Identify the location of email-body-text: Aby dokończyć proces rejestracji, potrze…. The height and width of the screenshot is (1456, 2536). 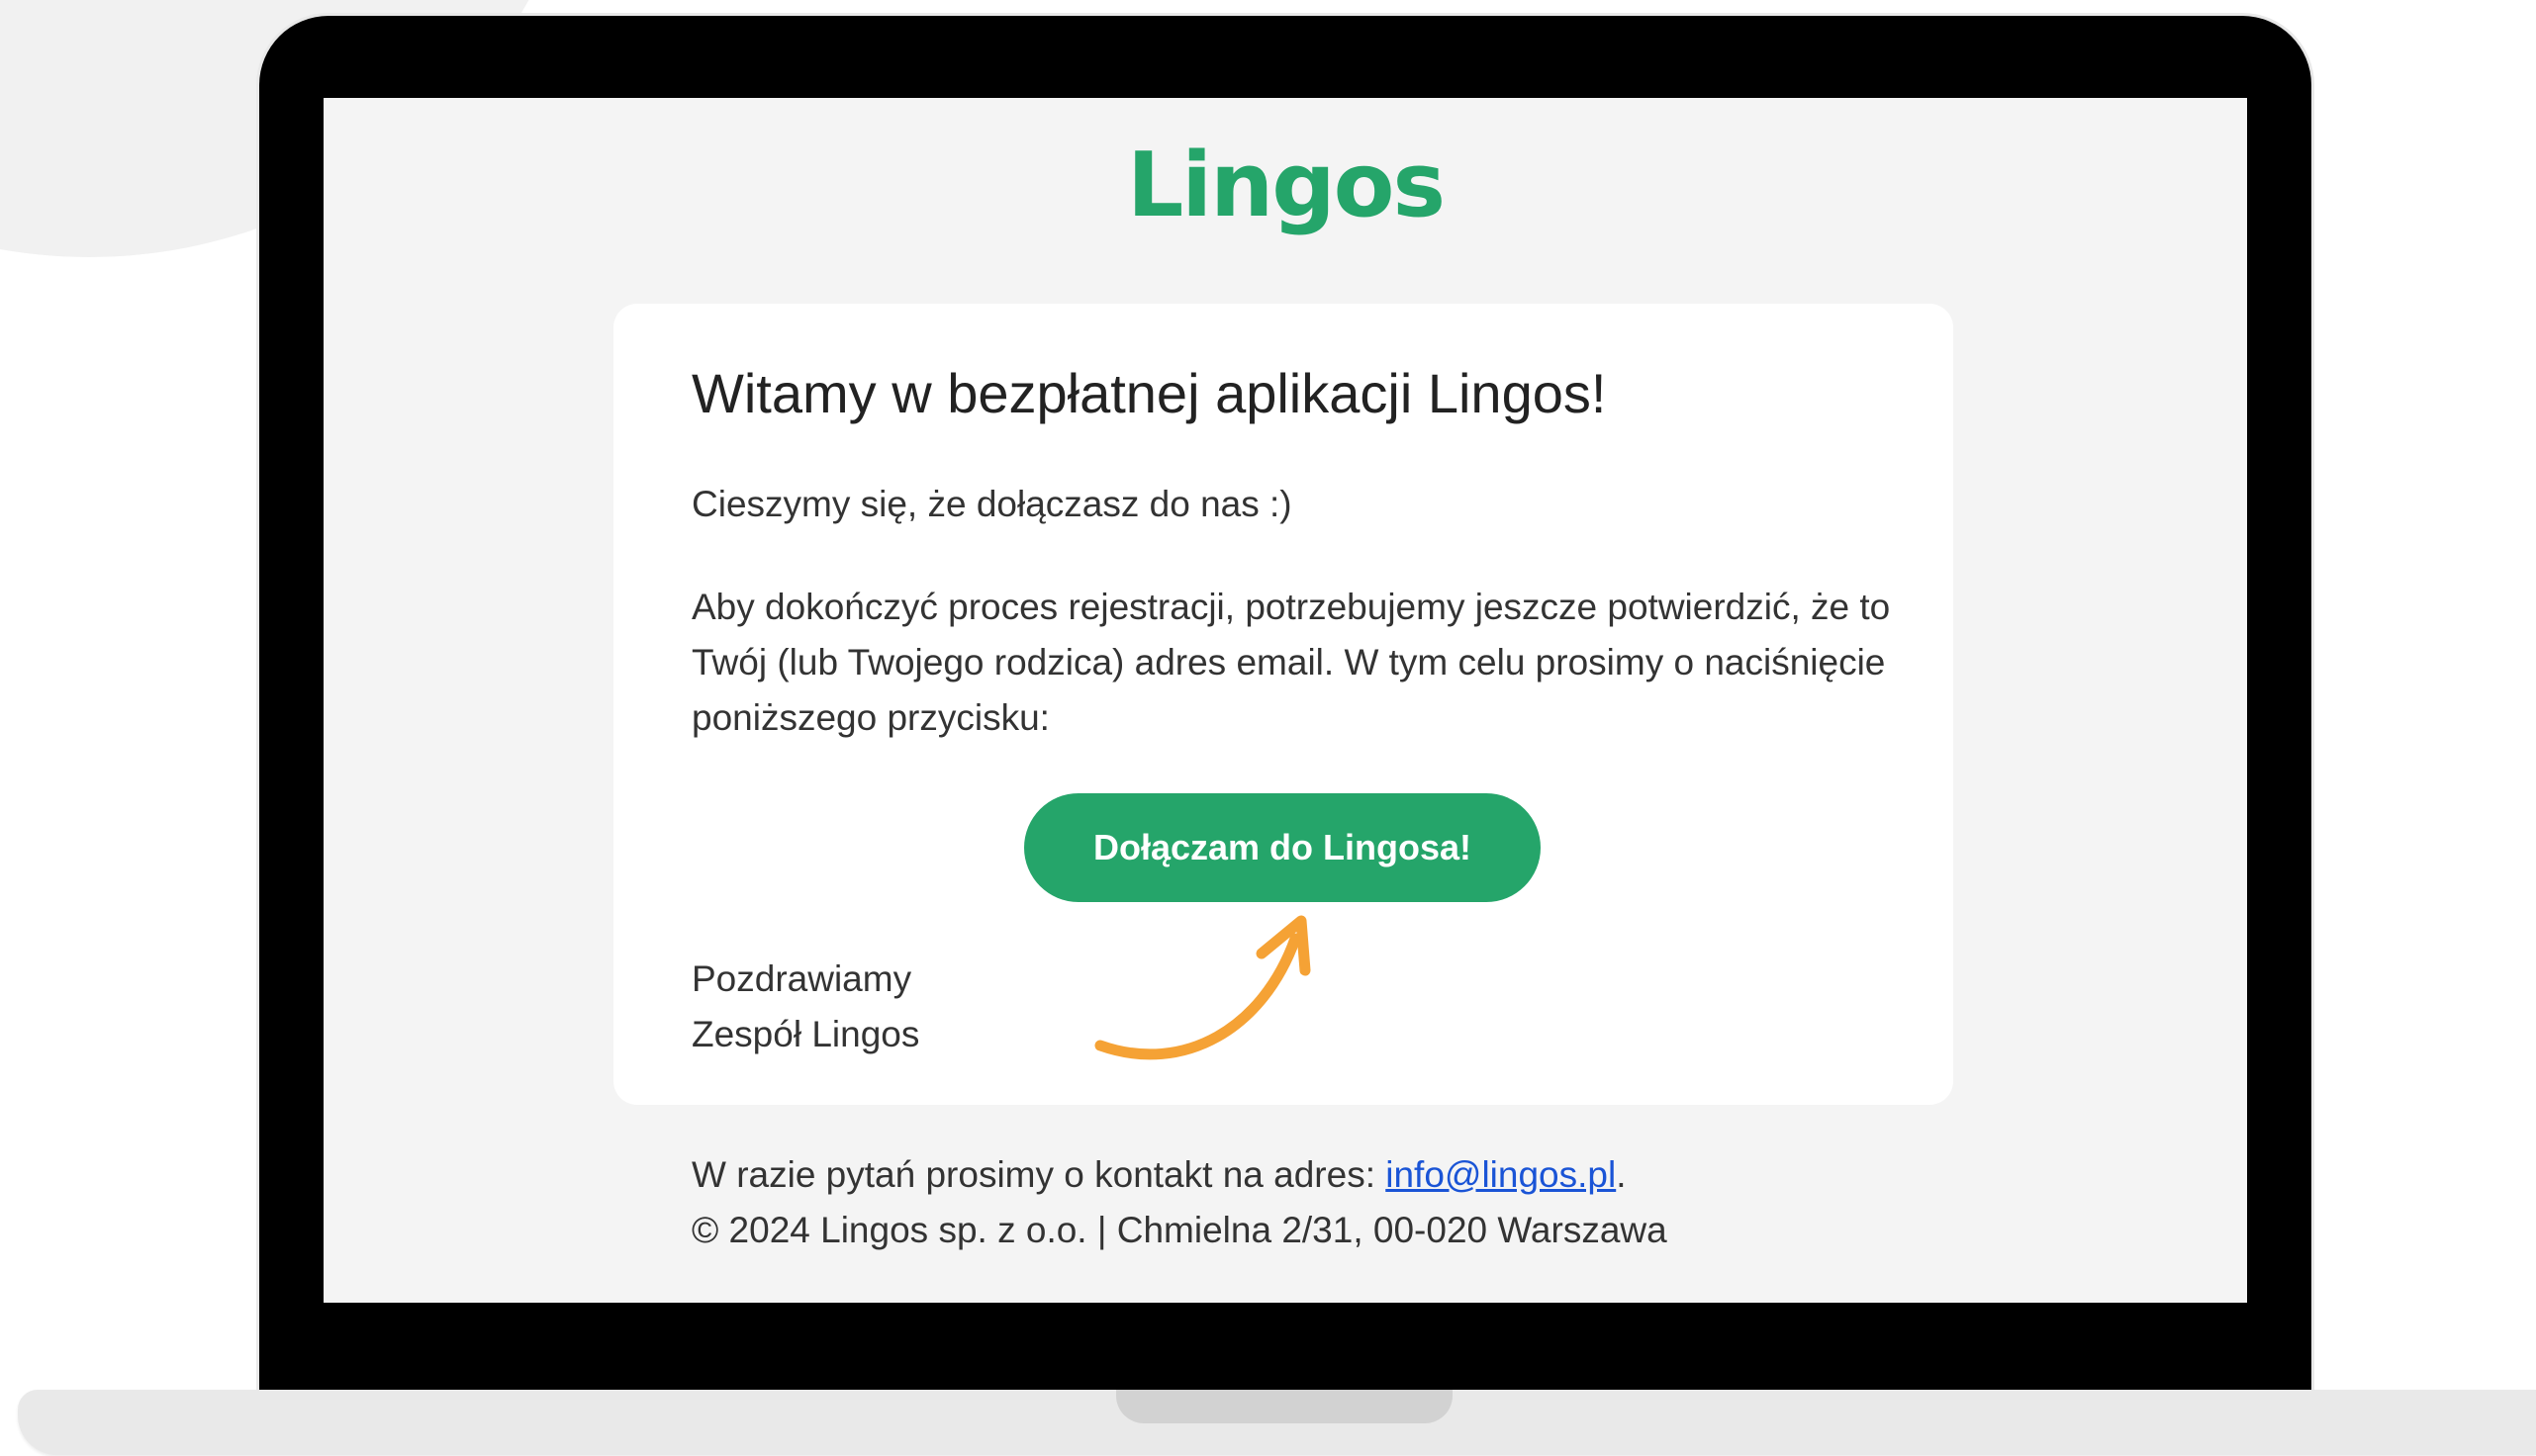
(1291, 662).